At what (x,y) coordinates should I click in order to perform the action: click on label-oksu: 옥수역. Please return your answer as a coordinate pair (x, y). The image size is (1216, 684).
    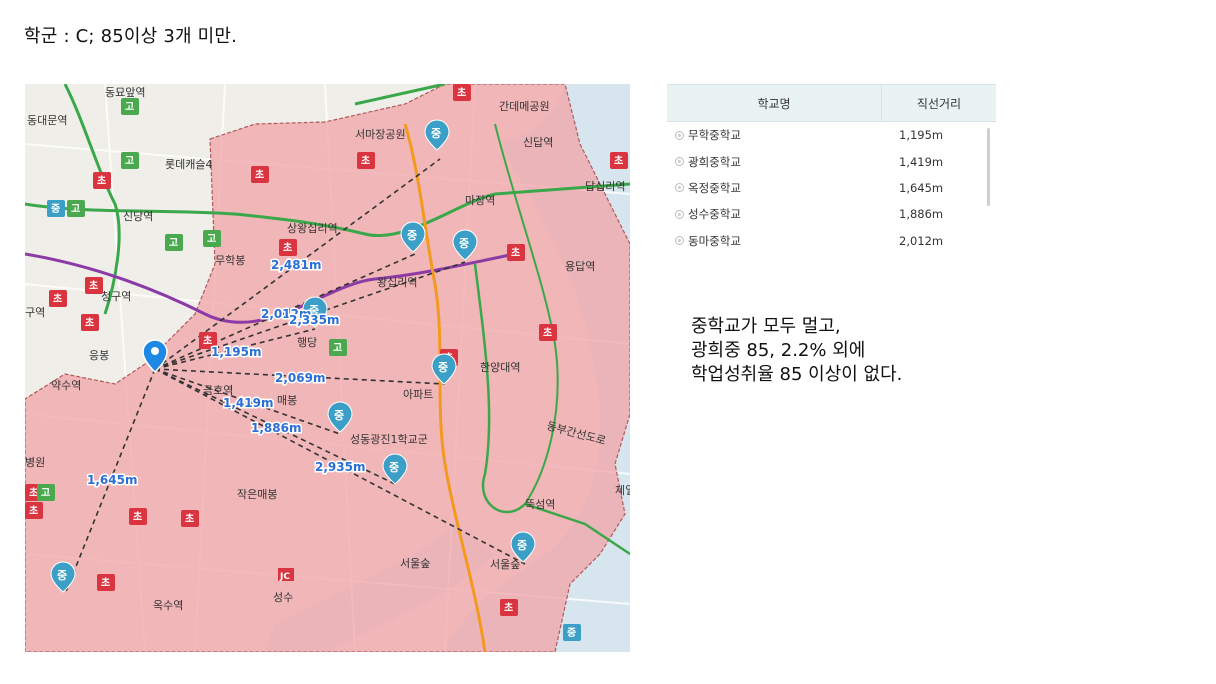
    Looking at the image, I should click on (168, 605).